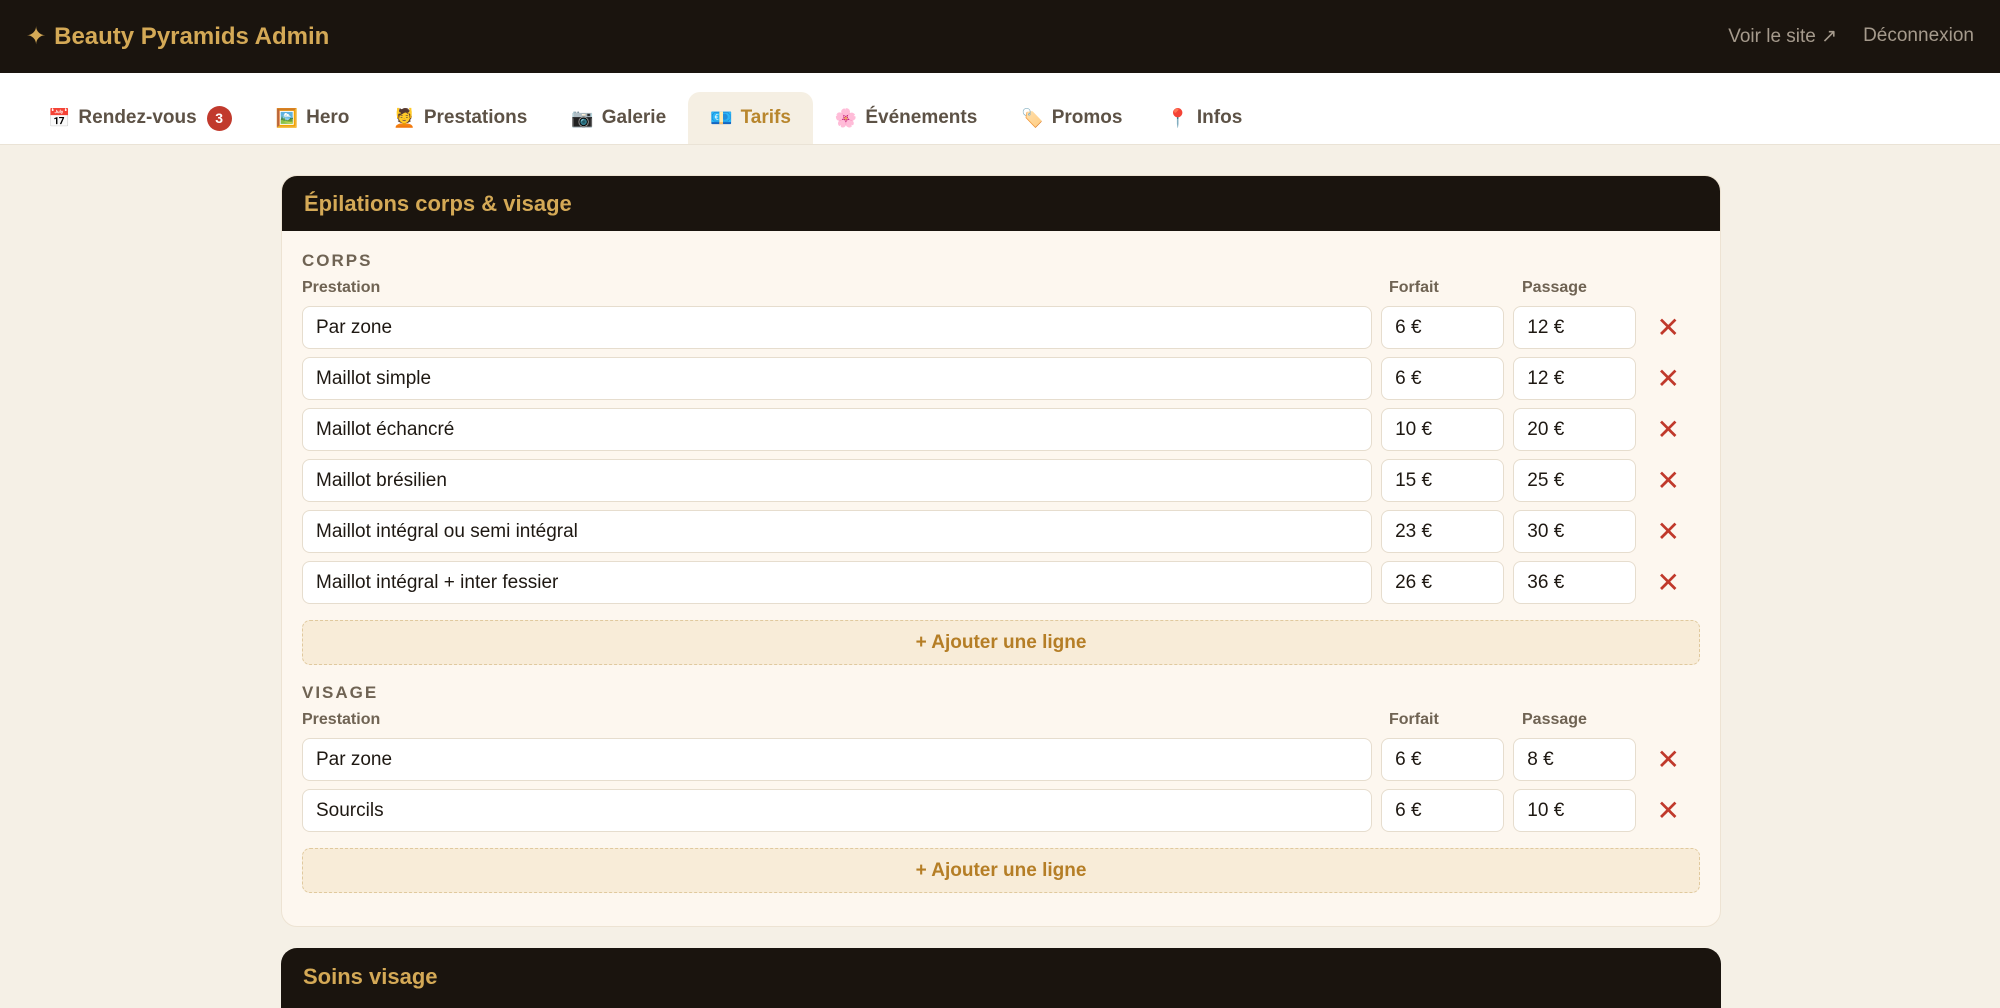  Describe the element at coordinates (1219, 117) in the screenshot. I see `tab-label: Infos` at that location.